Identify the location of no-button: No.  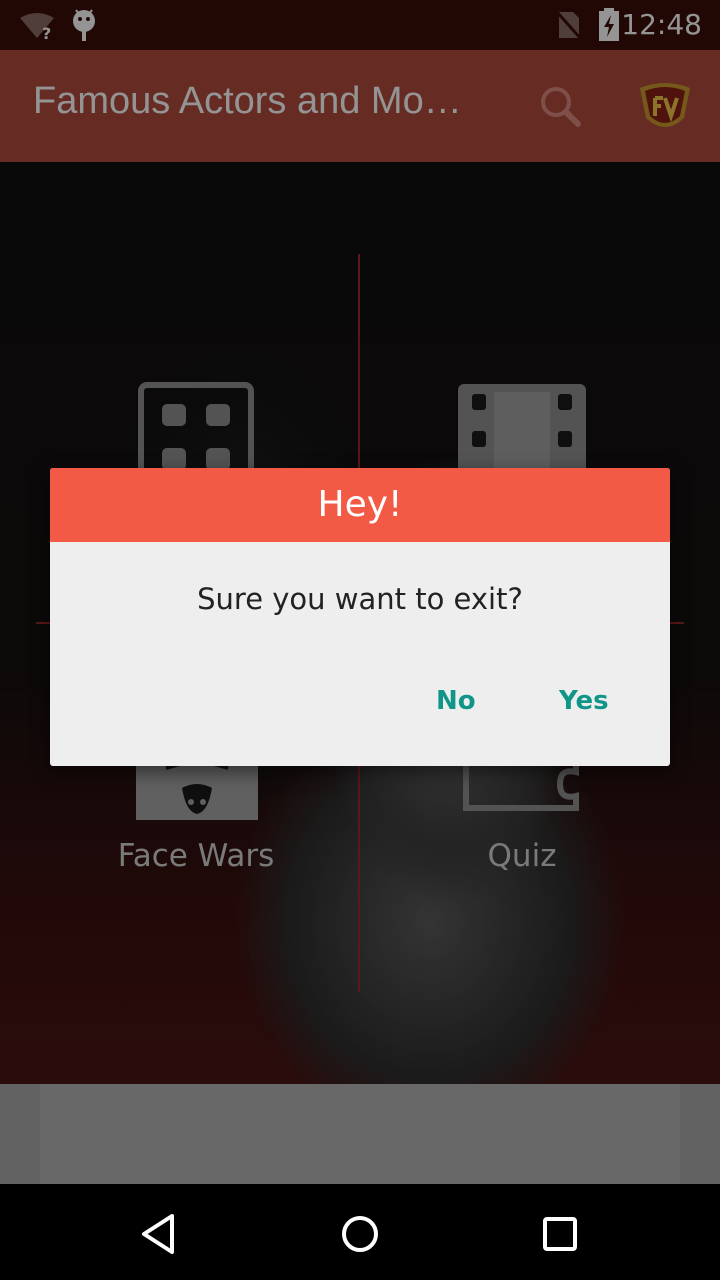
(456, 701).